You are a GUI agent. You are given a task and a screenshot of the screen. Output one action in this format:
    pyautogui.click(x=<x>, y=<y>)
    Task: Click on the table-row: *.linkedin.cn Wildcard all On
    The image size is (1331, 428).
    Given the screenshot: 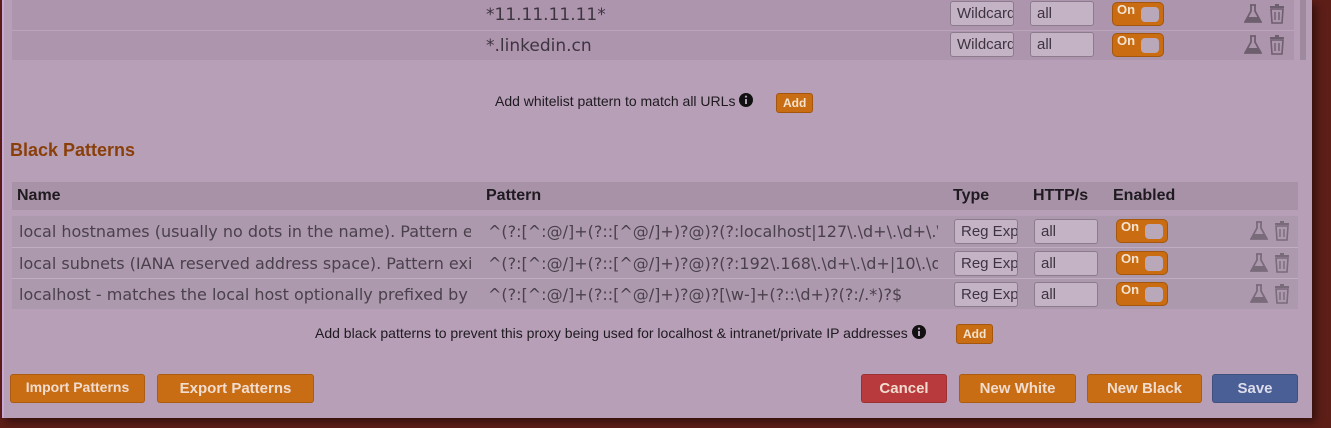 What is the action you would take?
    pyautogui.click(x=653, y=45)
    